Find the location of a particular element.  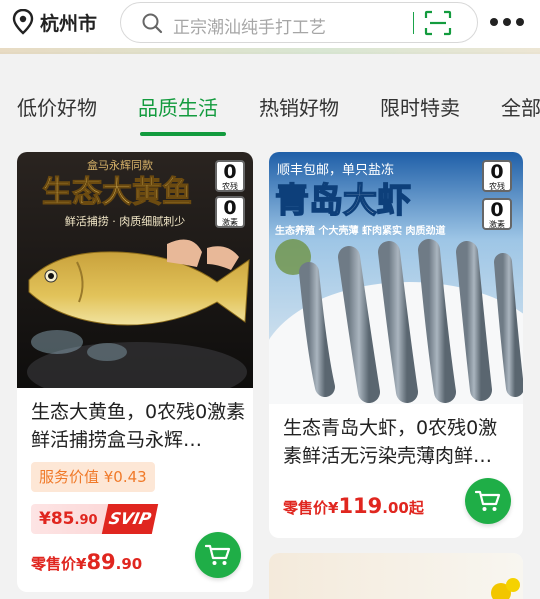

tab-flash-sale: 限时特卖 is located at coordinates (420, 106).